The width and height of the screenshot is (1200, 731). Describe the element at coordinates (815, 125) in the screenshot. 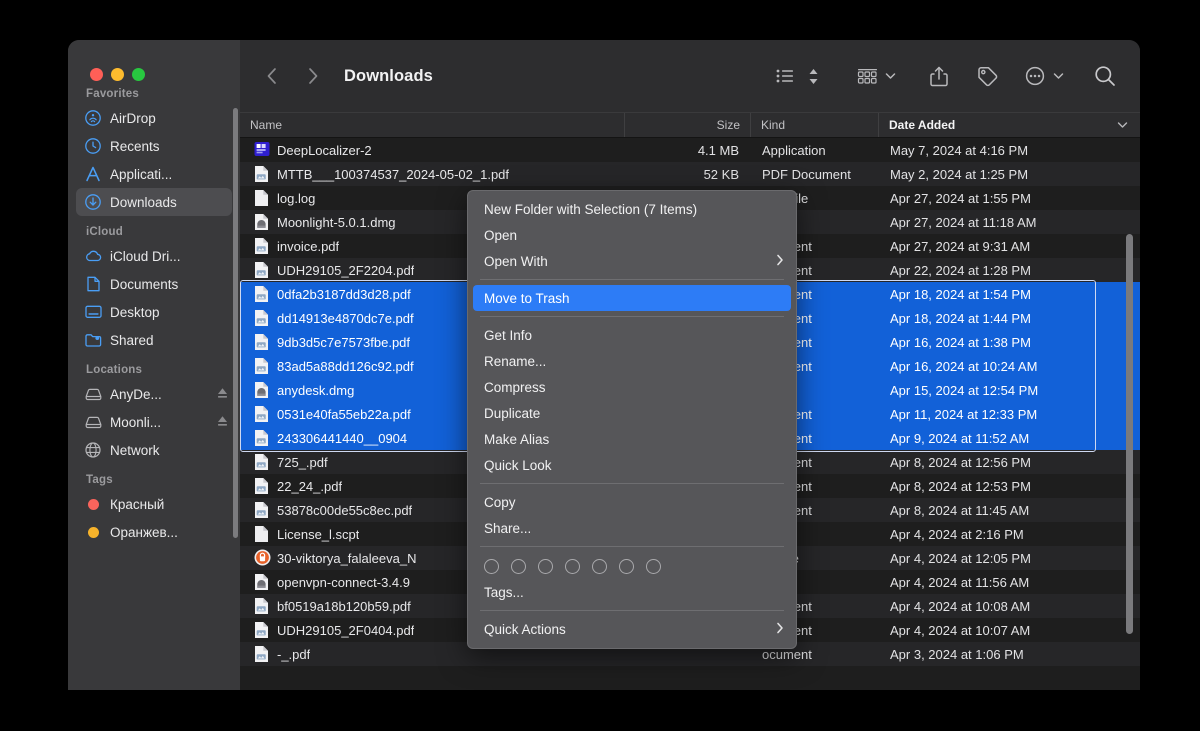

I see `column-header-kind: Kind` at that location.